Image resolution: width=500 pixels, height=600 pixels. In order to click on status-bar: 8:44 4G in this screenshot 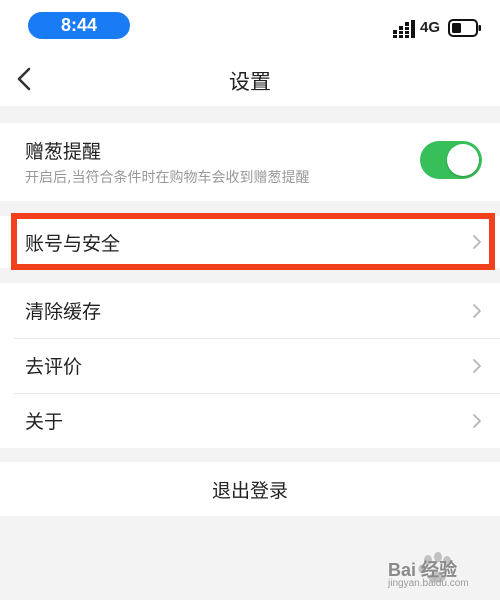, I will do `click(250, 26)`.